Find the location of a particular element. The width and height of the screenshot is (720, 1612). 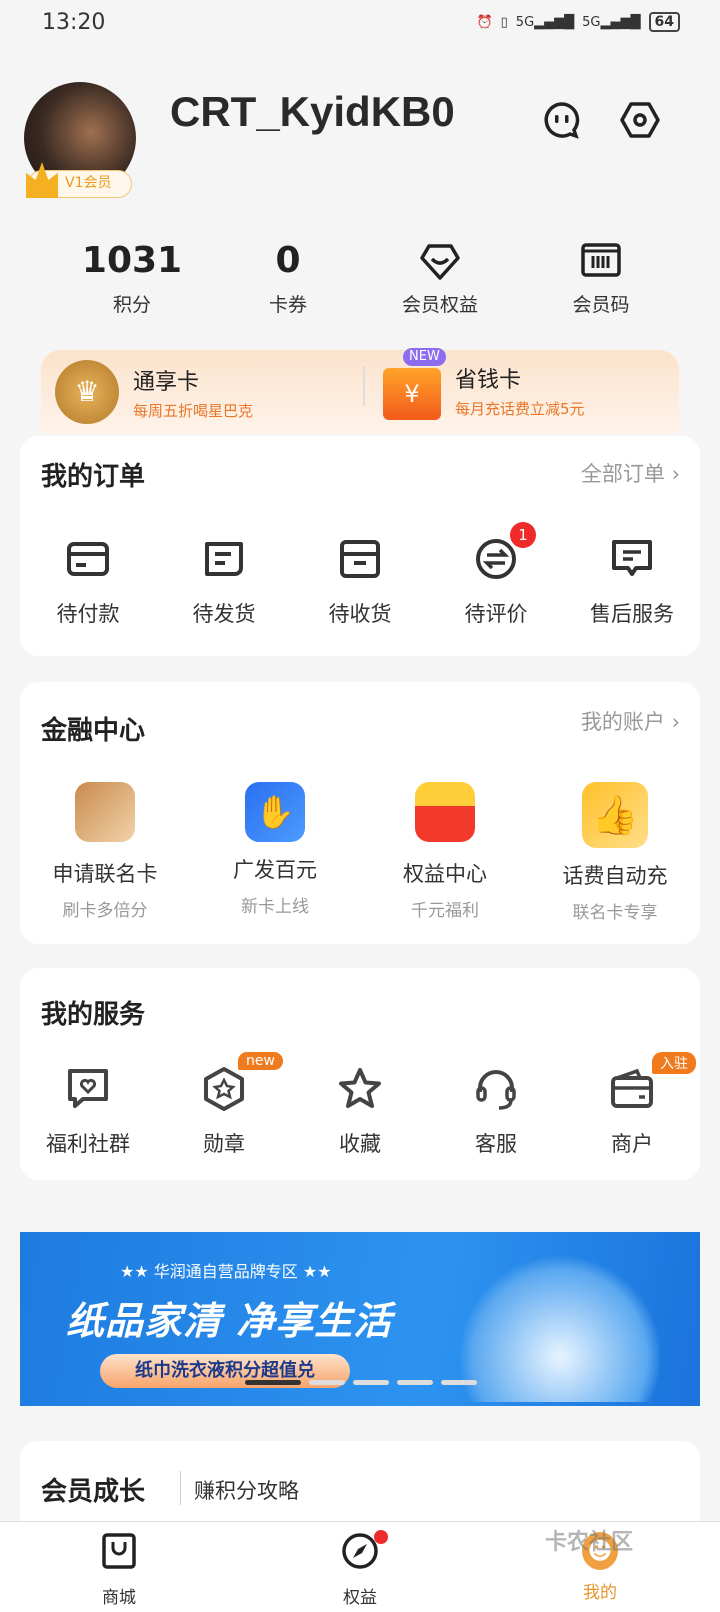

coupons-stat: 0 卡券 is located at coordinates (288, 278).